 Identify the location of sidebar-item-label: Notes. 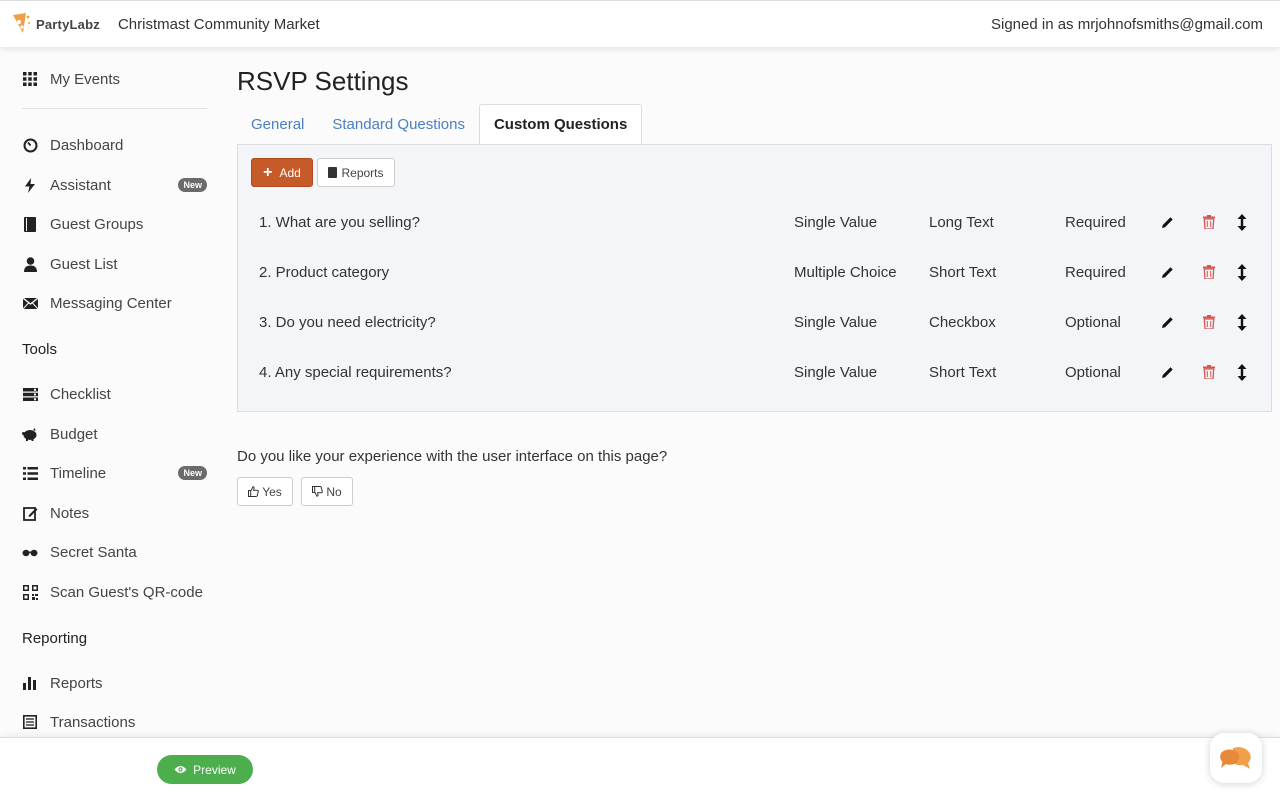
(70, 513).